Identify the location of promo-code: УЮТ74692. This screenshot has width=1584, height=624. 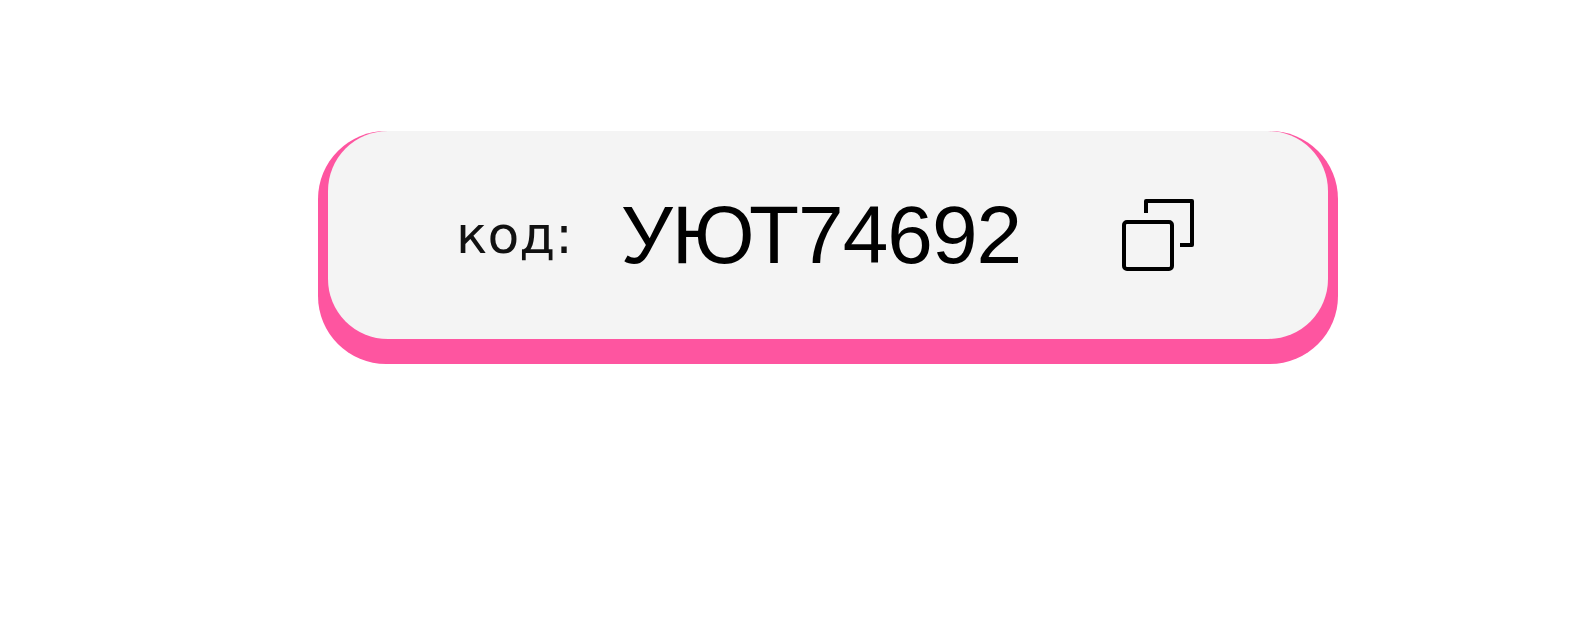
(821, 235).